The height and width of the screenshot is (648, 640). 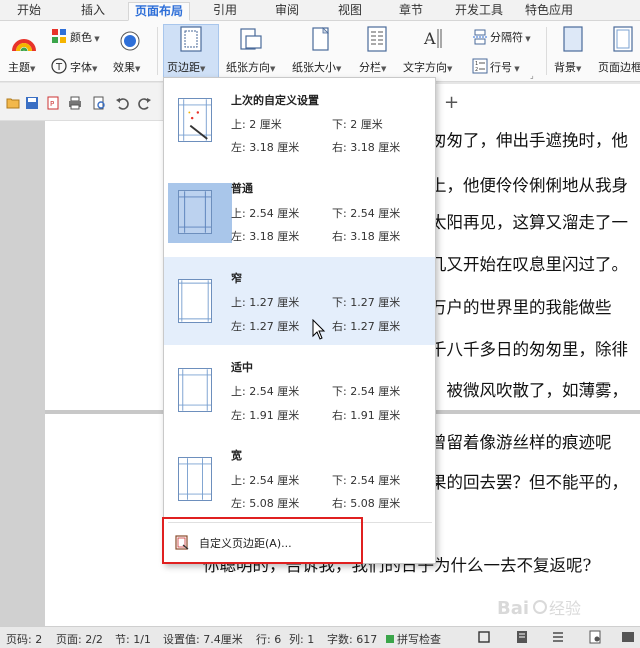 What do you see at coordinates (432, 38) in the screenshot?
I see `text-direction-icon: A` at bounding box center [432, 38].